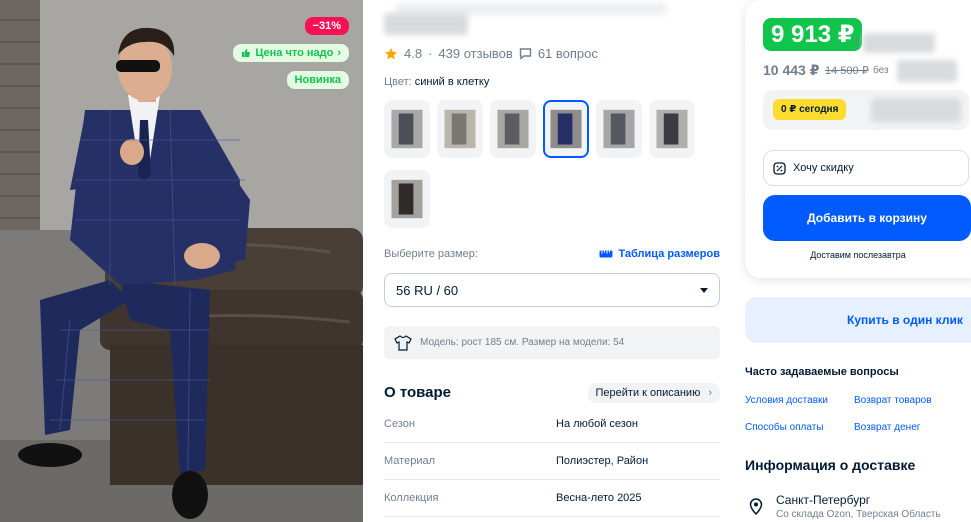 The height and width of the screenshot is (522, 971). Describe the element at coordinates (784, 427) in the screenshot. I see `faq-link-payment: Способы оплаты` at that location.